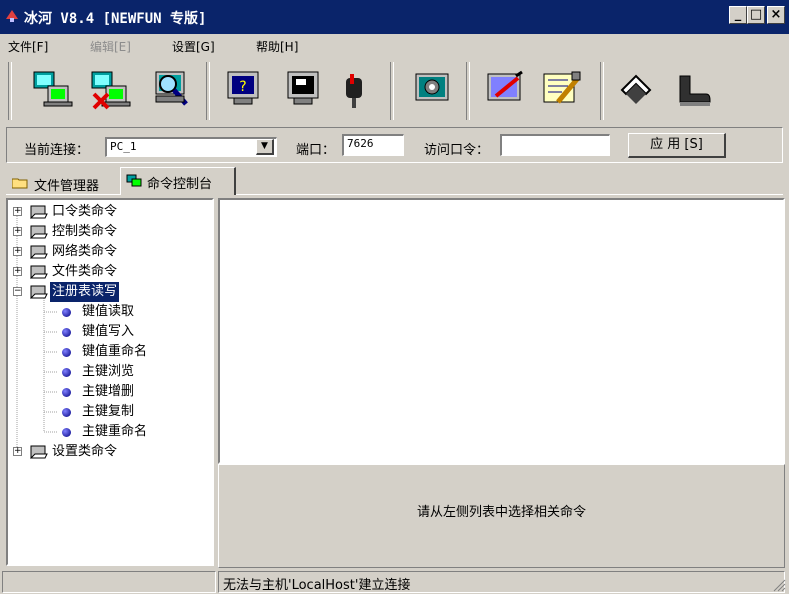 The image size is (789, 594). Describe the element at coordinates (193, 46) in the screenshot. I see `menu-settings: 设置[G]` at that location.